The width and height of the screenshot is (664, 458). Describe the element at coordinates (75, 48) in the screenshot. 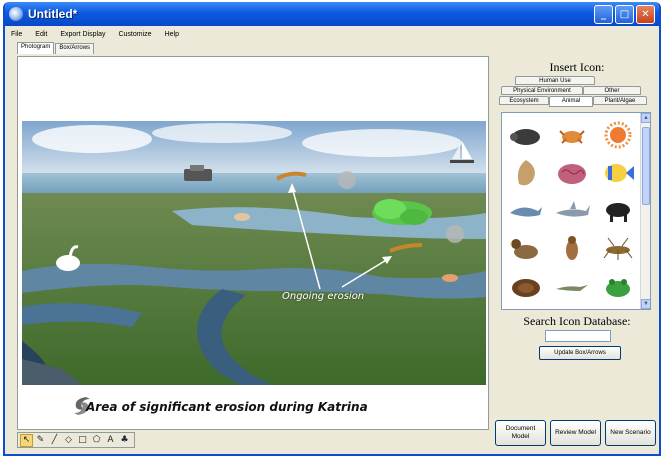

I see `tab-box-arrows: Box/Arrows` at that location.